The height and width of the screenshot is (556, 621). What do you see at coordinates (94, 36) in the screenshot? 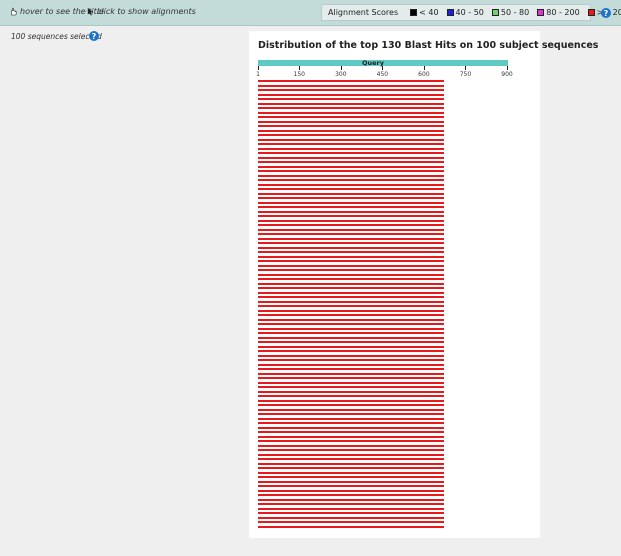
I see `selection-help-icon: ?` at bounding box center [94, 36].